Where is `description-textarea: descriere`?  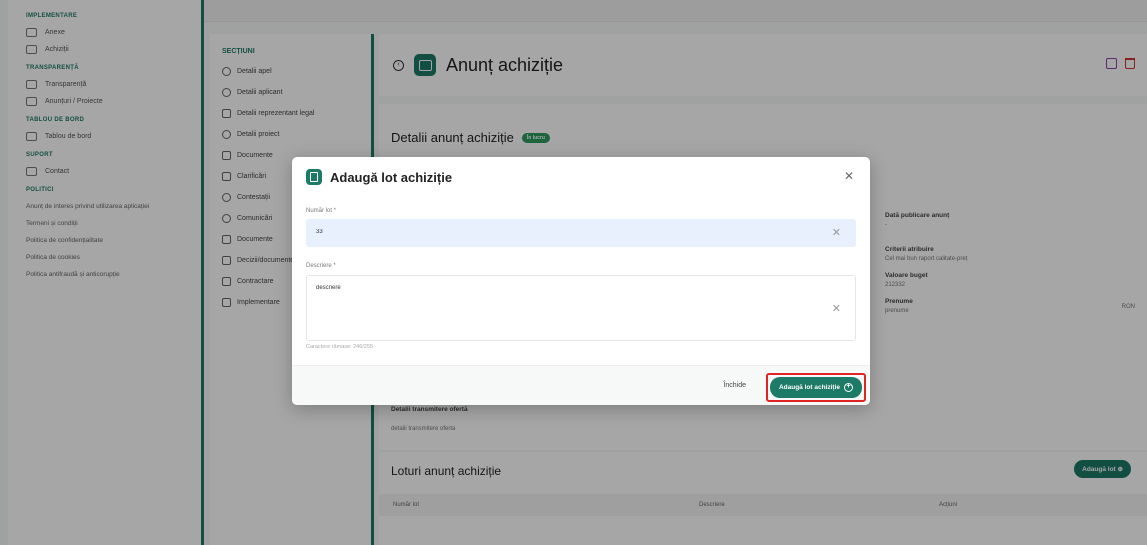
description-textarea: descriere is located at coordinates (556, 309).